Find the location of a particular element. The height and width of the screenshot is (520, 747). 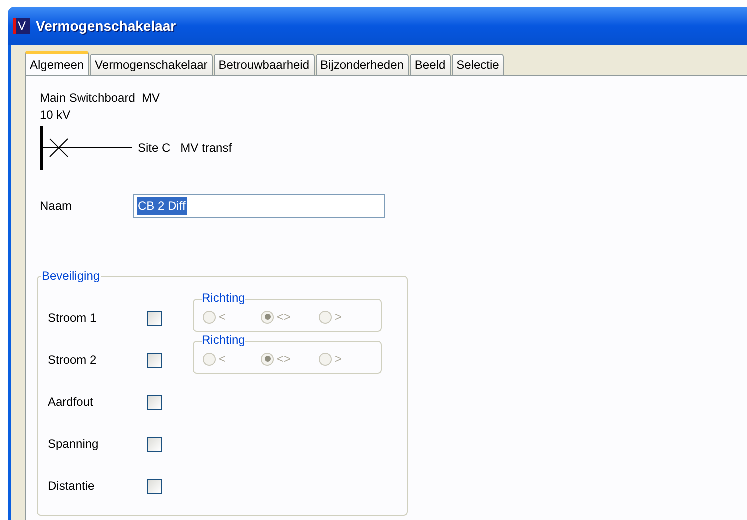

breaker-symbol-icon is located at coordinates (86, 148).